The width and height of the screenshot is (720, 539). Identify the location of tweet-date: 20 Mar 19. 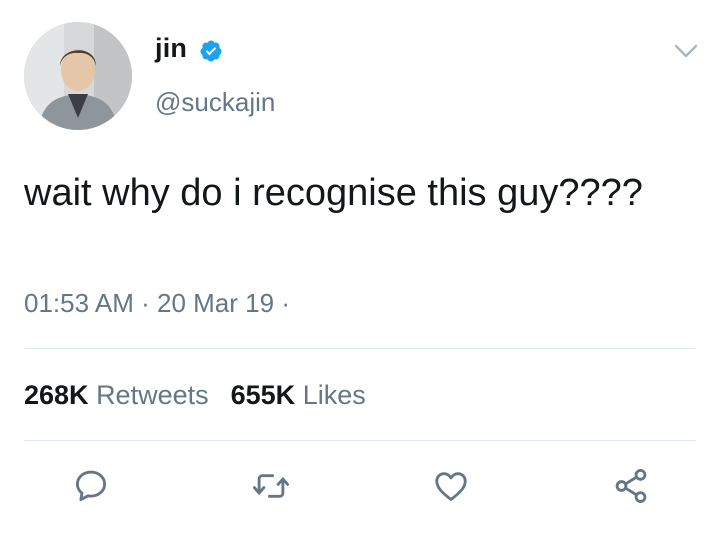
(216, 303).